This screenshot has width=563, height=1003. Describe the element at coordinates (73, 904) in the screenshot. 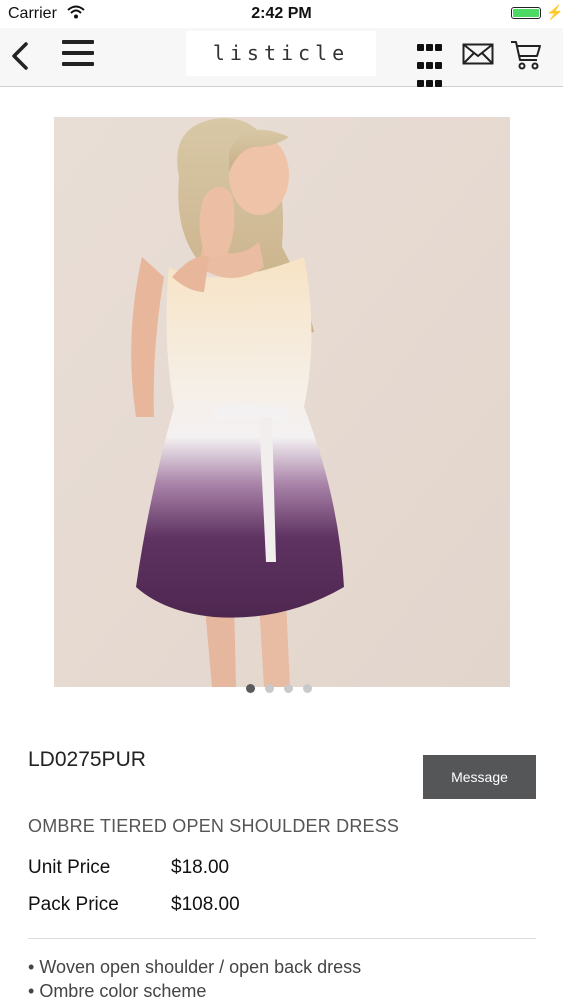

I see `pack-price-label: Pack Price` at that location.